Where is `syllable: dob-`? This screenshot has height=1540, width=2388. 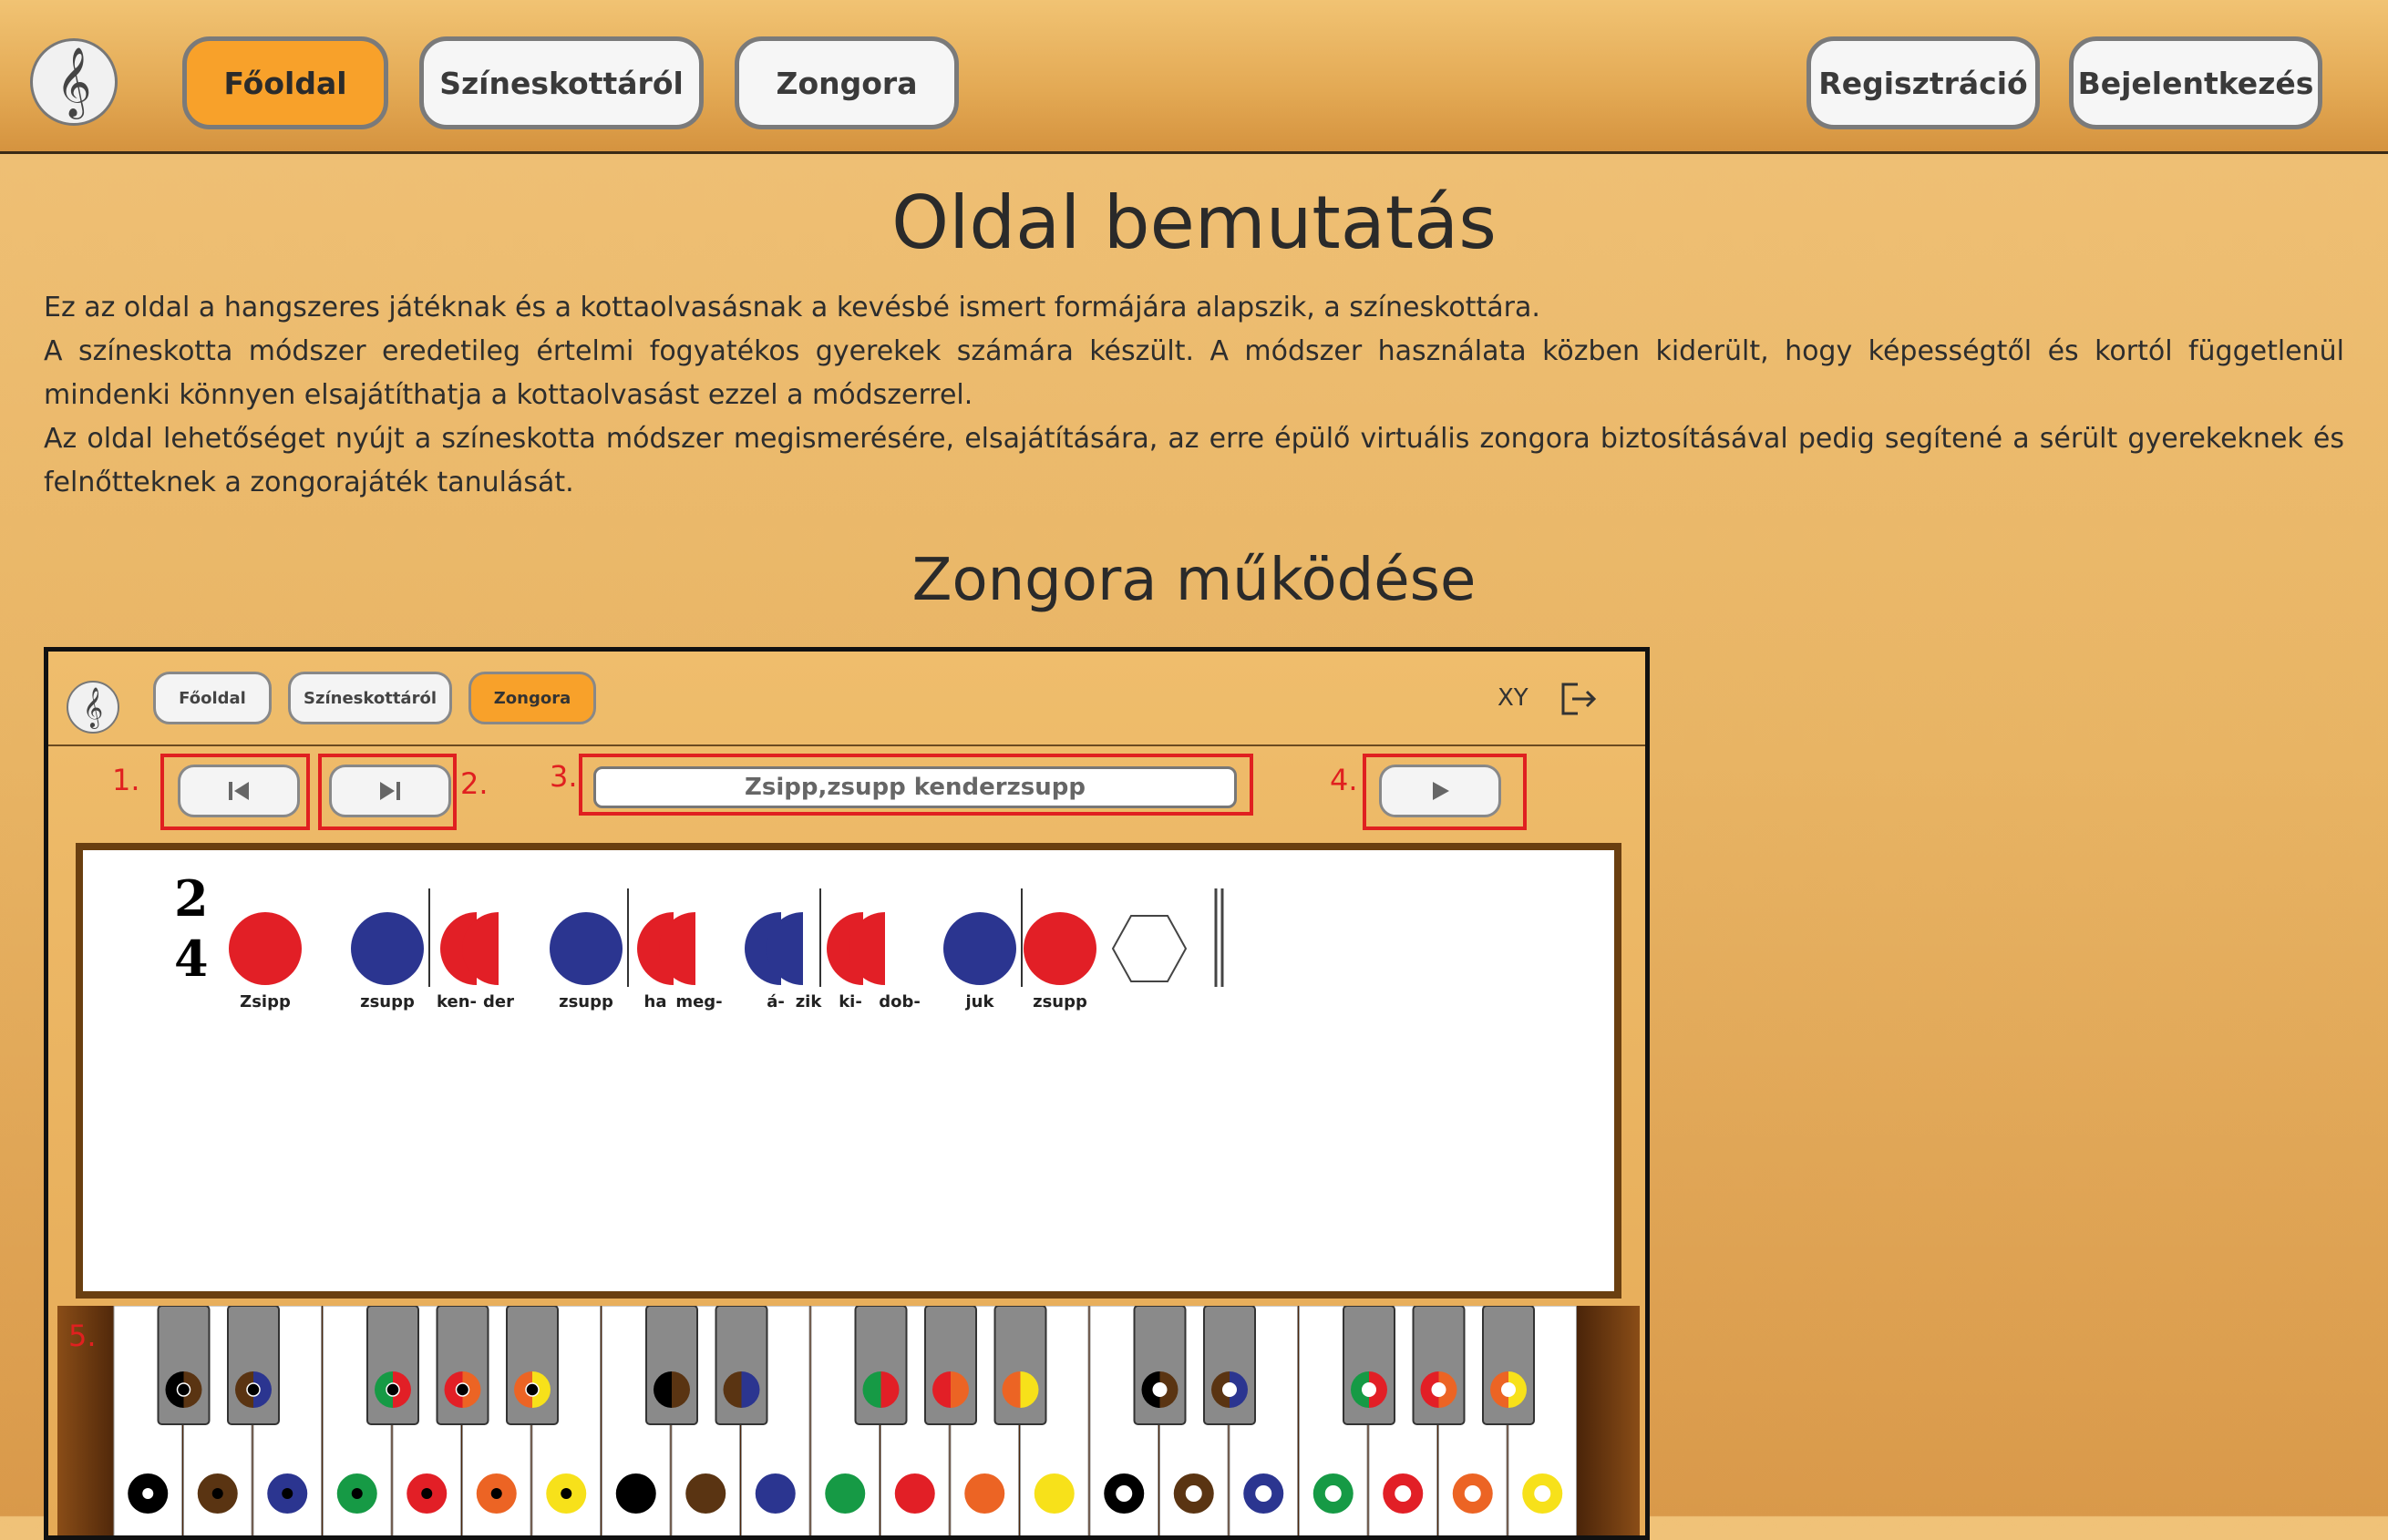 syllable: dob- is located at coordinates (900, 1001).